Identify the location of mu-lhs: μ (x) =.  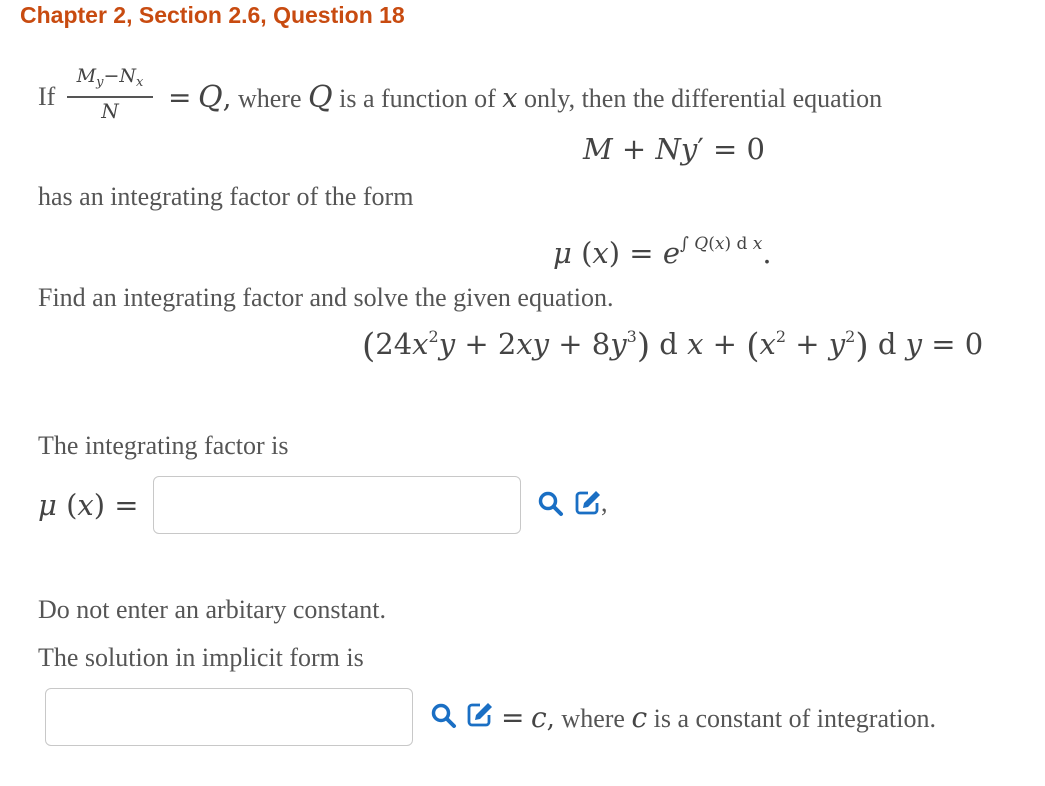
(88, 505).